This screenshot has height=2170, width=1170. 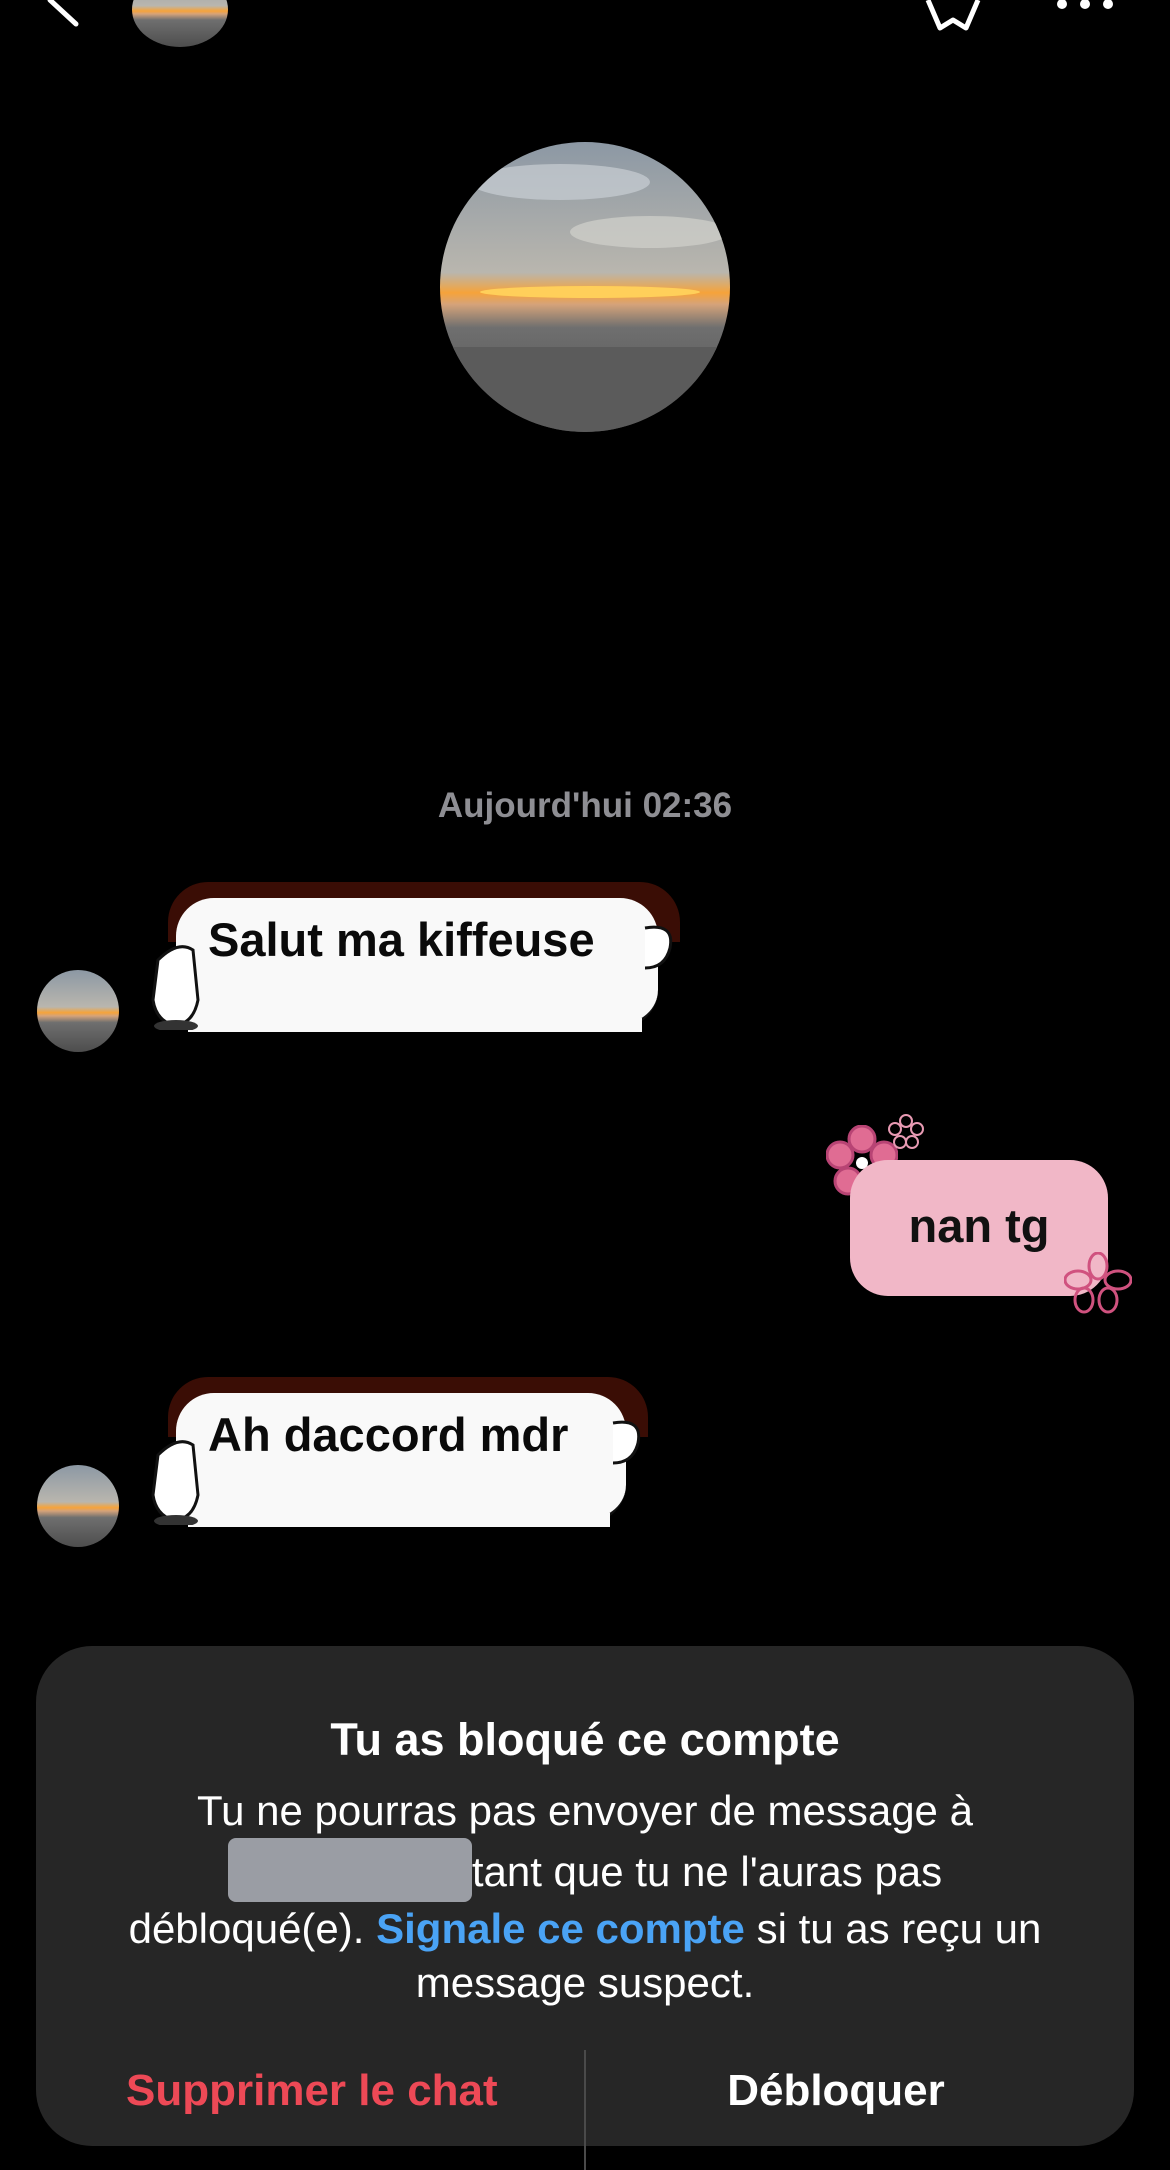 What do you see at coordinates (349, 1870) in the screenshot?
I see `redacted-username` at bounding box center [349, 1870].